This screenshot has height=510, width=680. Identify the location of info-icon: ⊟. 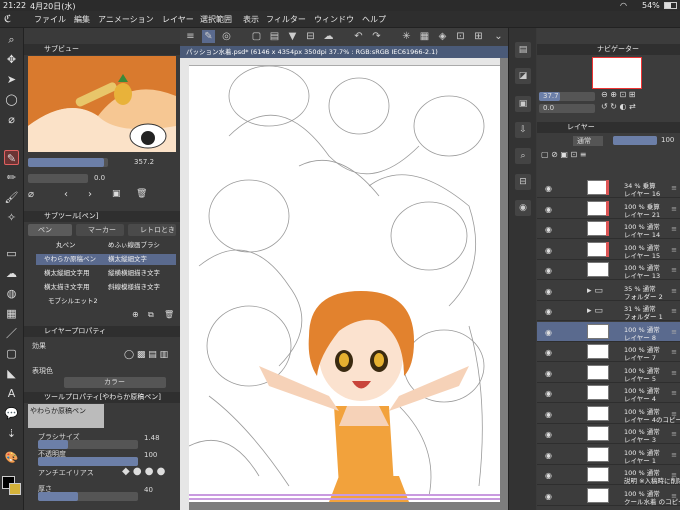
(523, 182).